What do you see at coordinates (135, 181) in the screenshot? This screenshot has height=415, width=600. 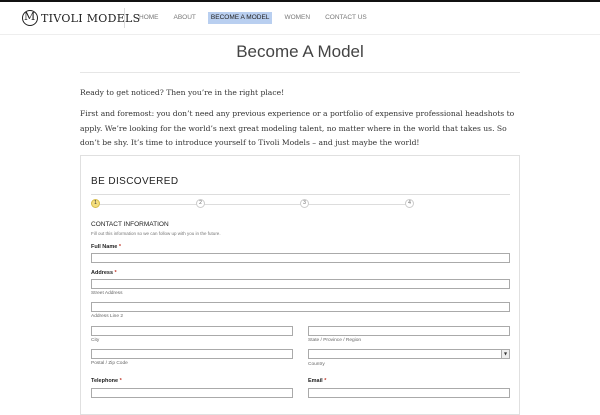 I see `form-title: BE DISCOVERED` at bounding box center [135, 181].